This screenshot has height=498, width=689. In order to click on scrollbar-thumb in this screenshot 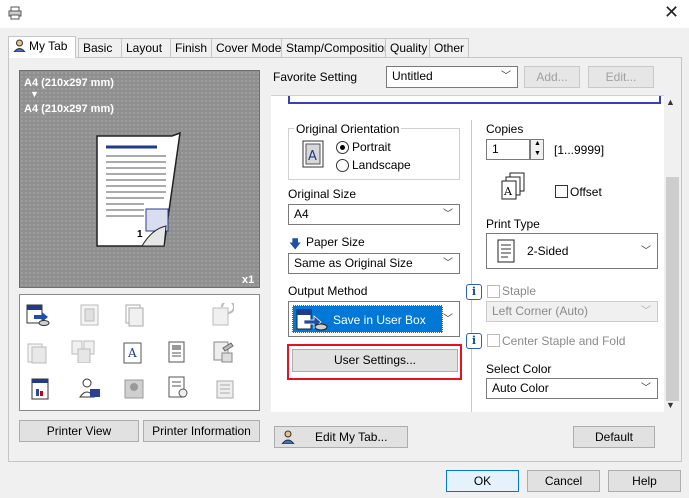, I will do `click(672, 289)`.